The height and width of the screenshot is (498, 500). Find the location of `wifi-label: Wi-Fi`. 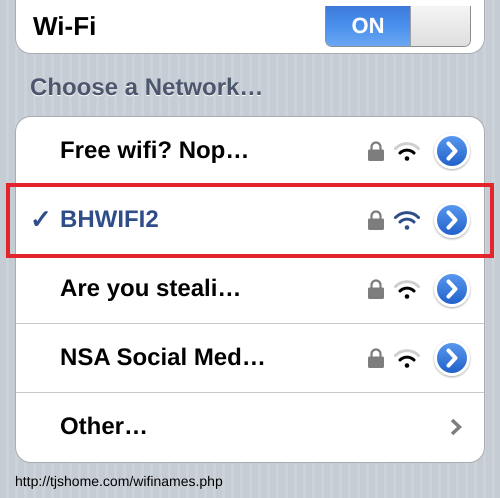

wifi-label: Wi-Fi is located at coordinates (64, 26).